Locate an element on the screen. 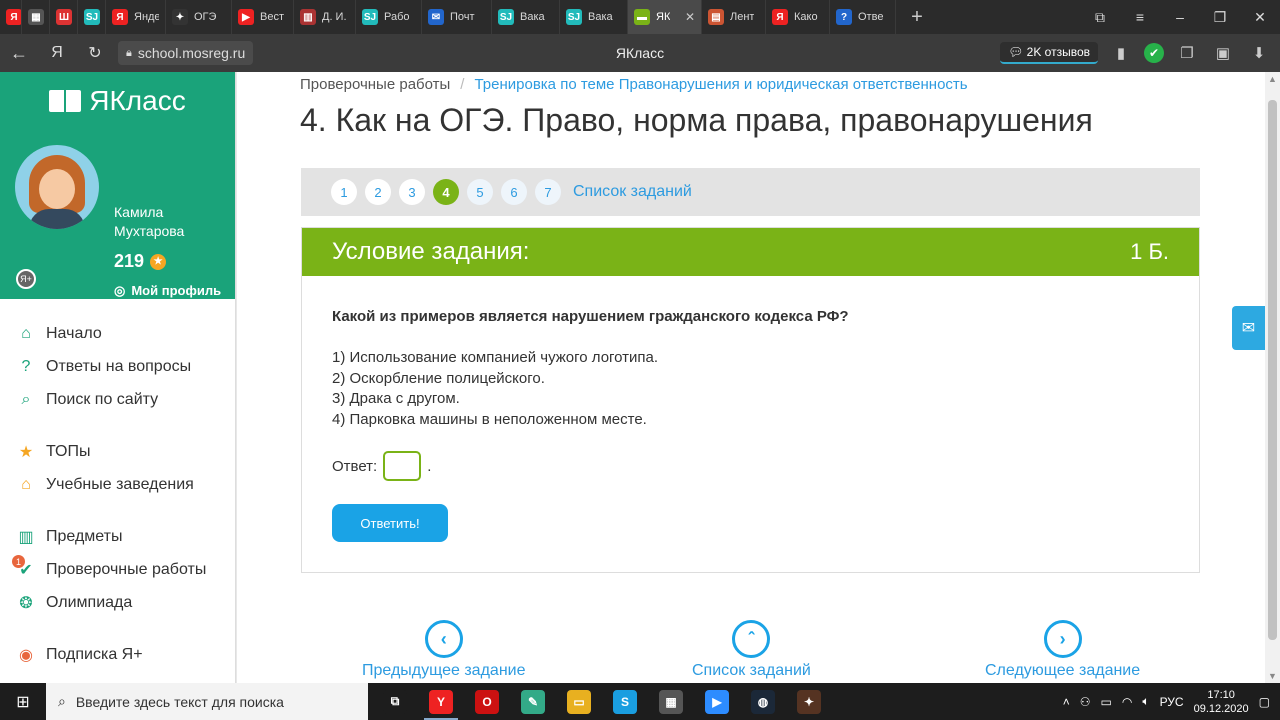 Image resolution: width=1280 pixels, height=720 pixels. display-icon: ▭ is located at coordinates (1106, 702).